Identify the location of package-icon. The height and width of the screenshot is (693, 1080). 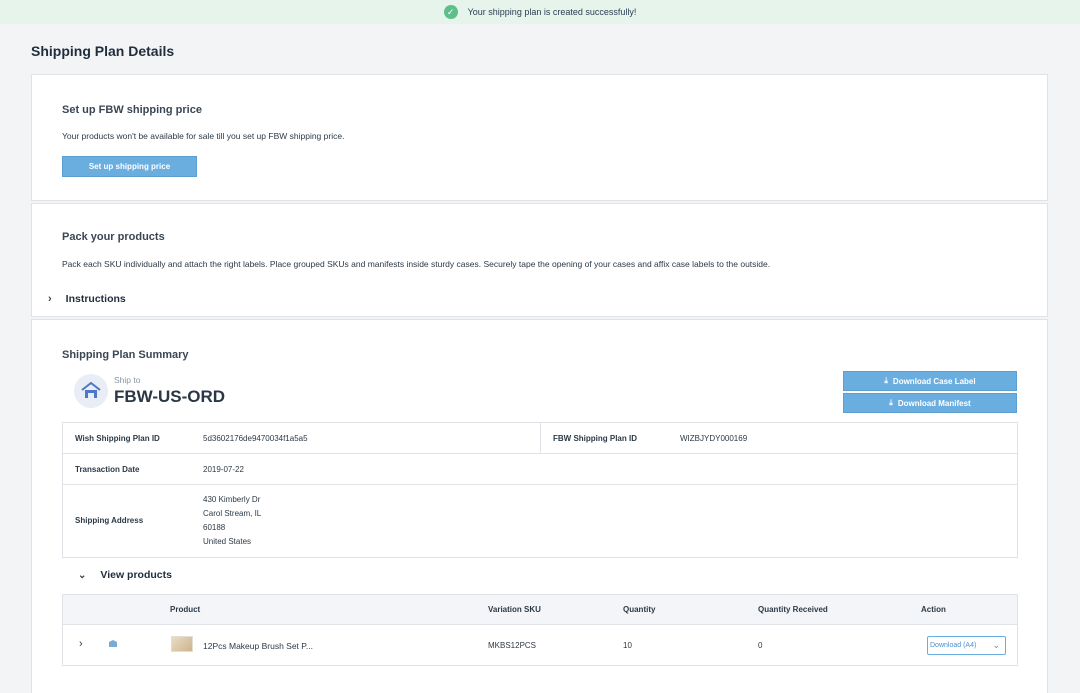
(113, 644).